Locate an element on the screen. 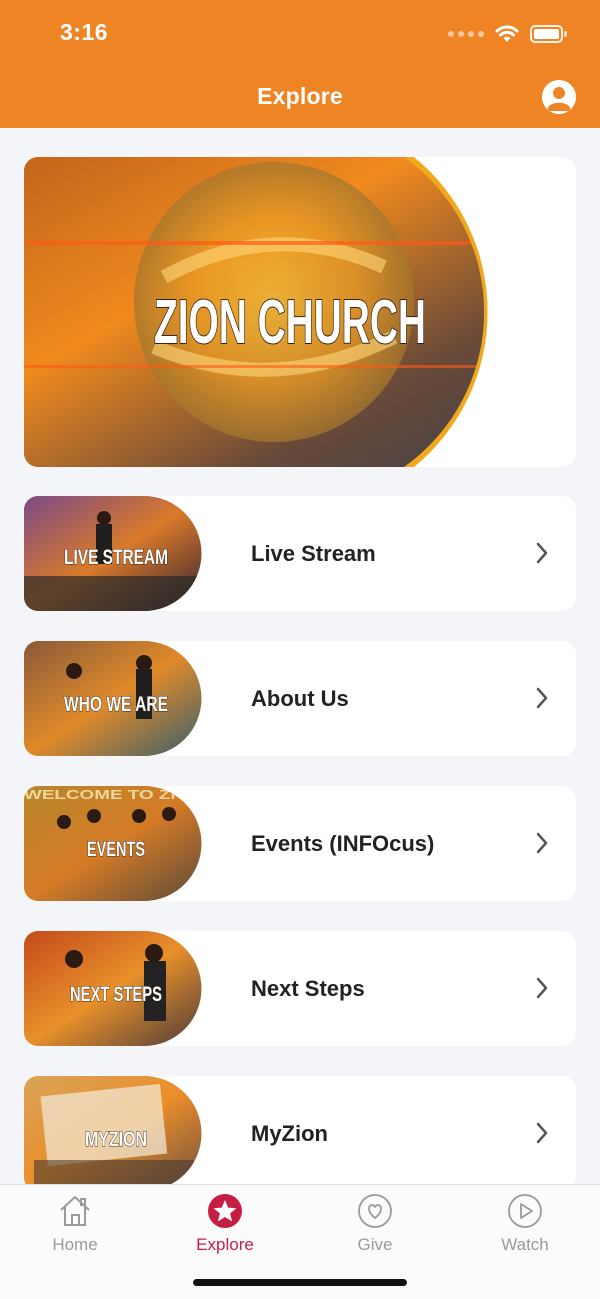  svg-text: LIVE STREAM is located at coordinates (116, 557).